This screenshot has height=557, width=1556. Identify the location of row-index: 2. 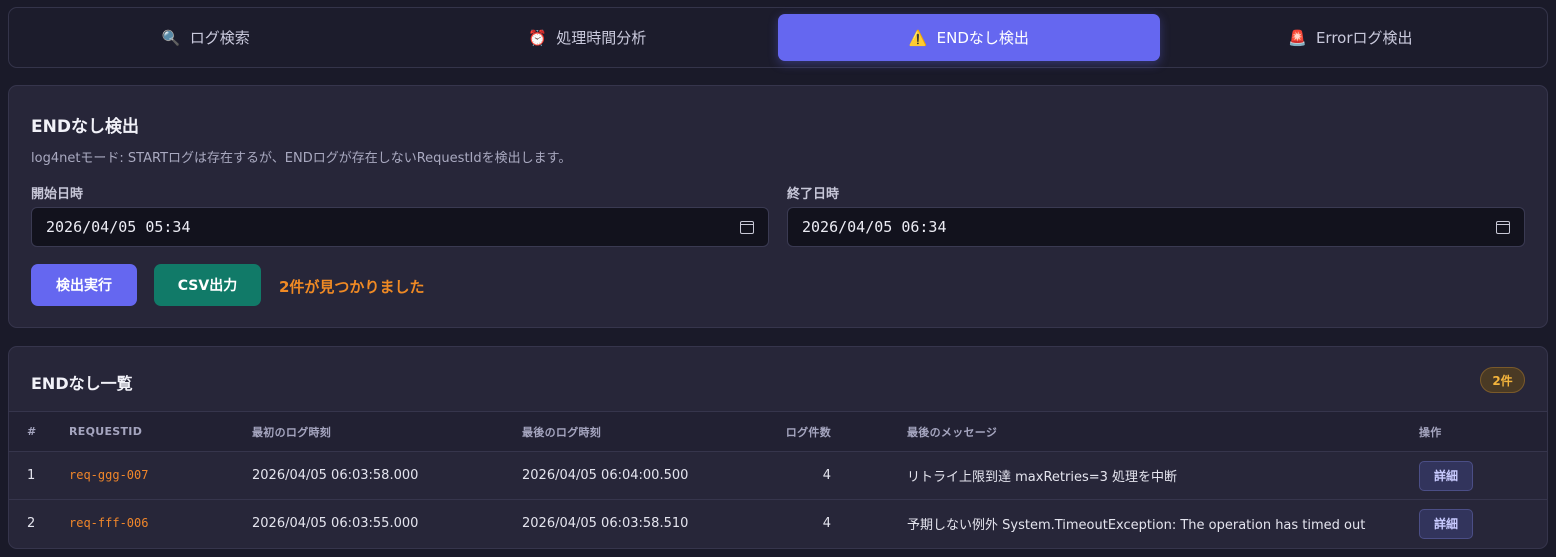
(31, 524).